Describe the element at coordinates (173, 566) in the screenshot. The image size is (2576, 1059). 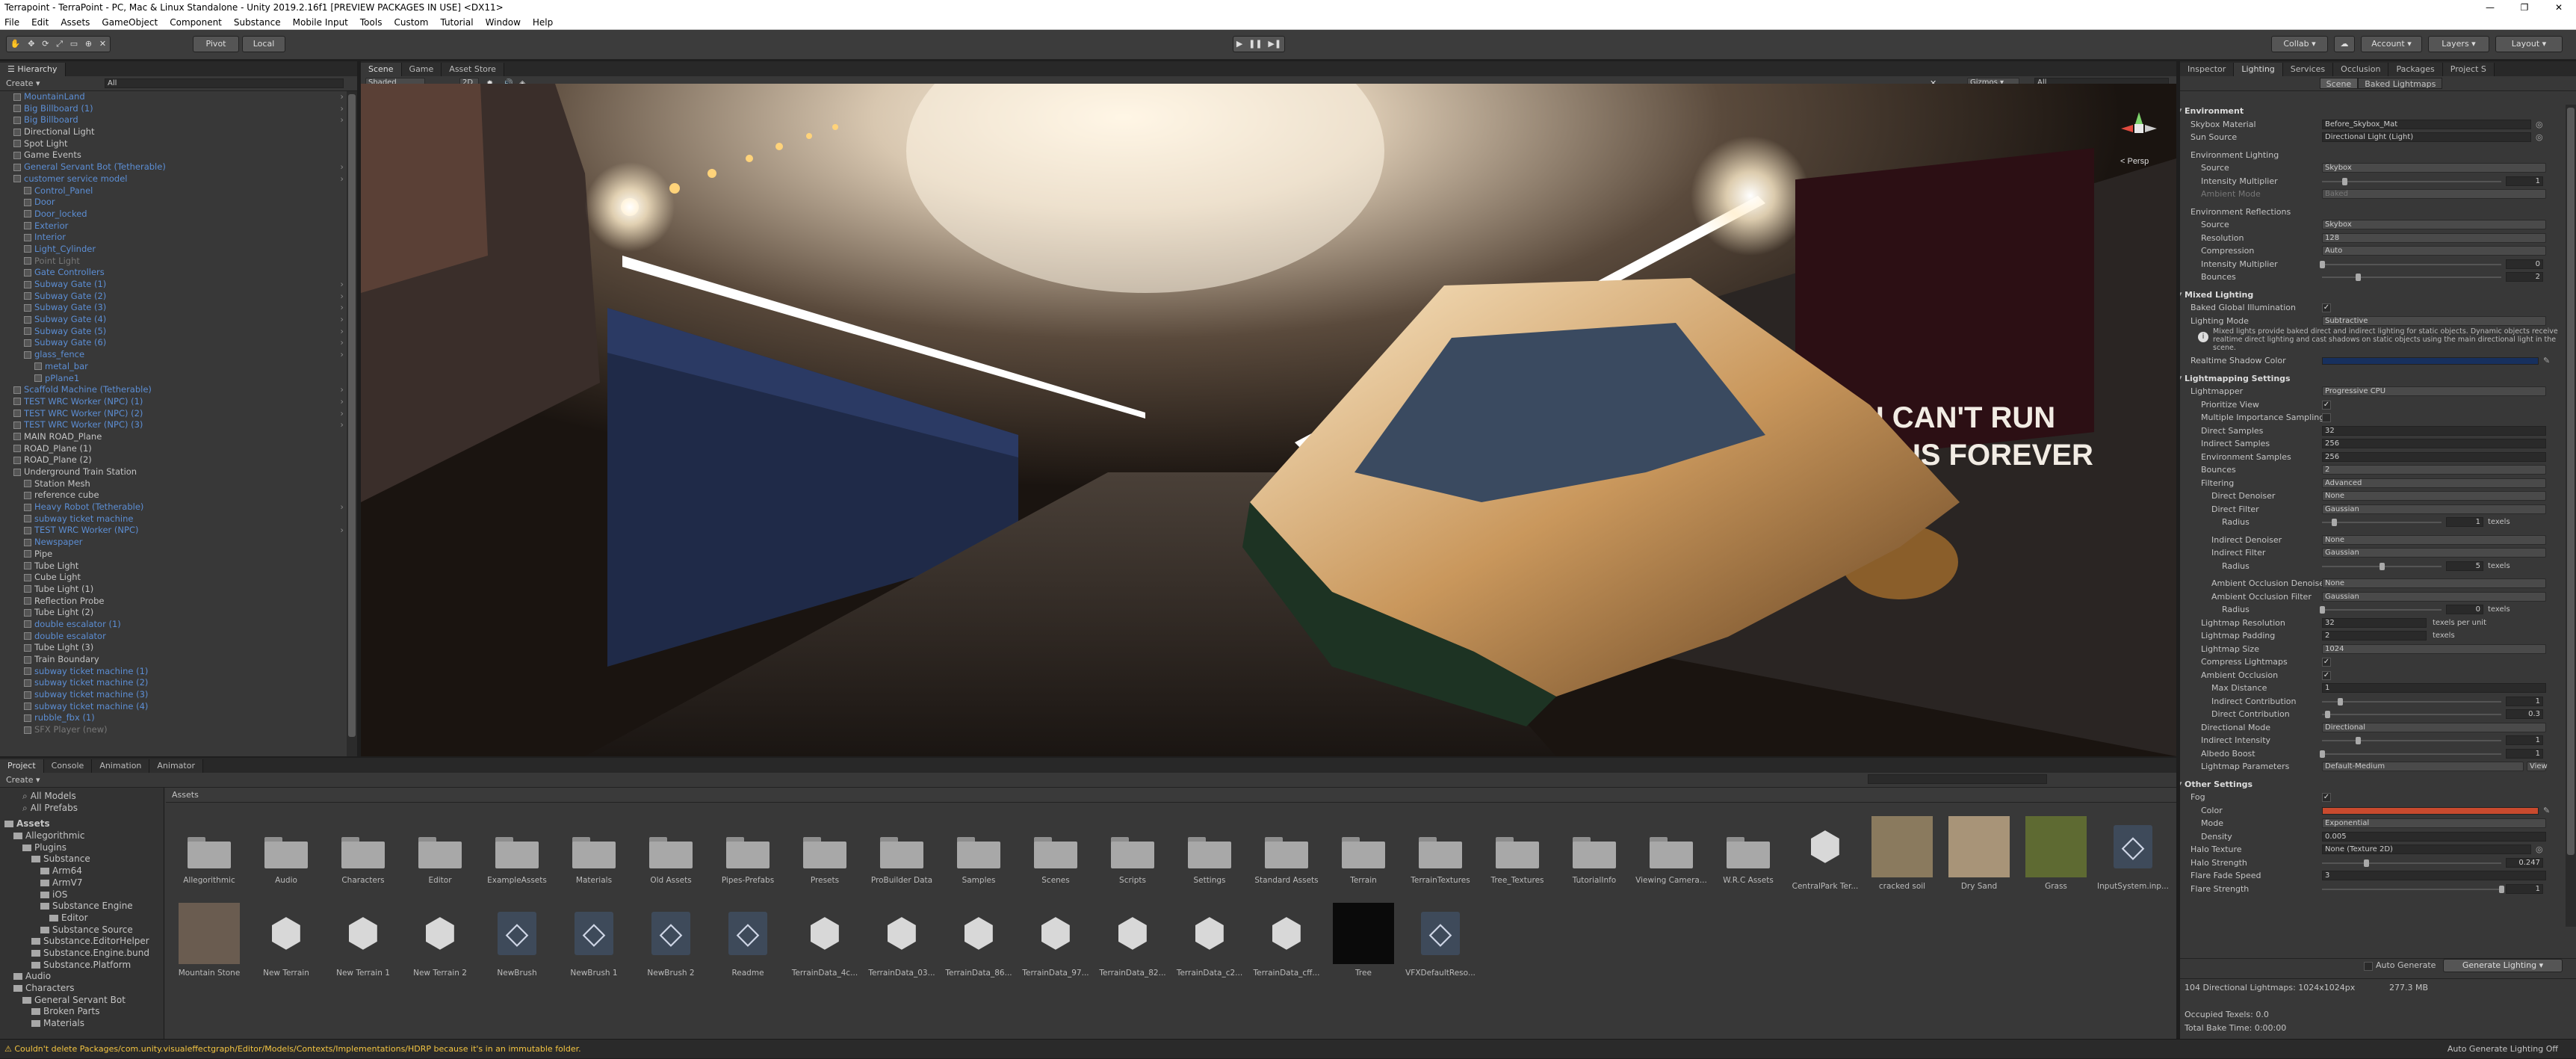
I see `hierarchy-item: Tube Light` at that location.